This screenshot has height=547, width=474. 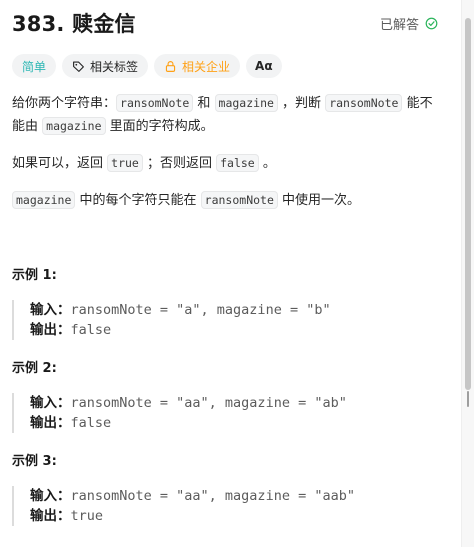 What do you see at coordinates (34, 275) in the screenshot?
I see `example-1-title: 示例 1:` at bounding box center [34, 275].